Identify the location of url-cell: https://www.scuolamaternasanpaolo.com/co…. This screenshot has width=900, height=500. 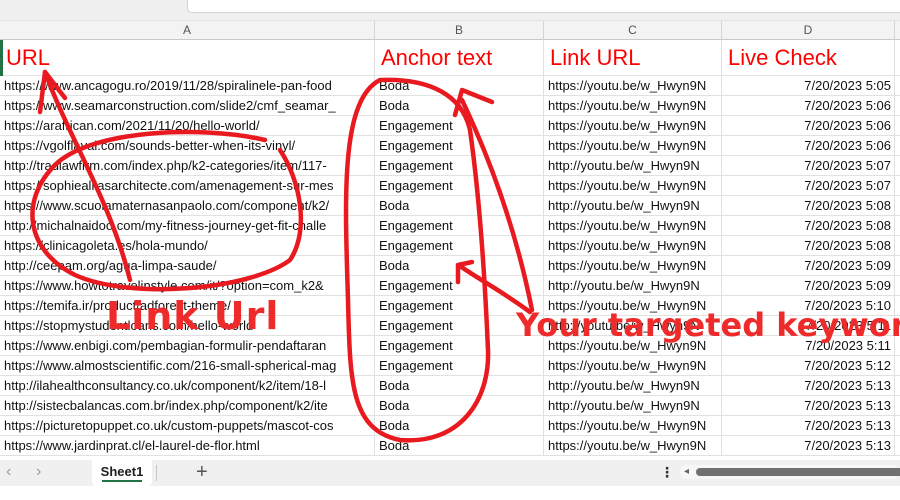
(187, 205).